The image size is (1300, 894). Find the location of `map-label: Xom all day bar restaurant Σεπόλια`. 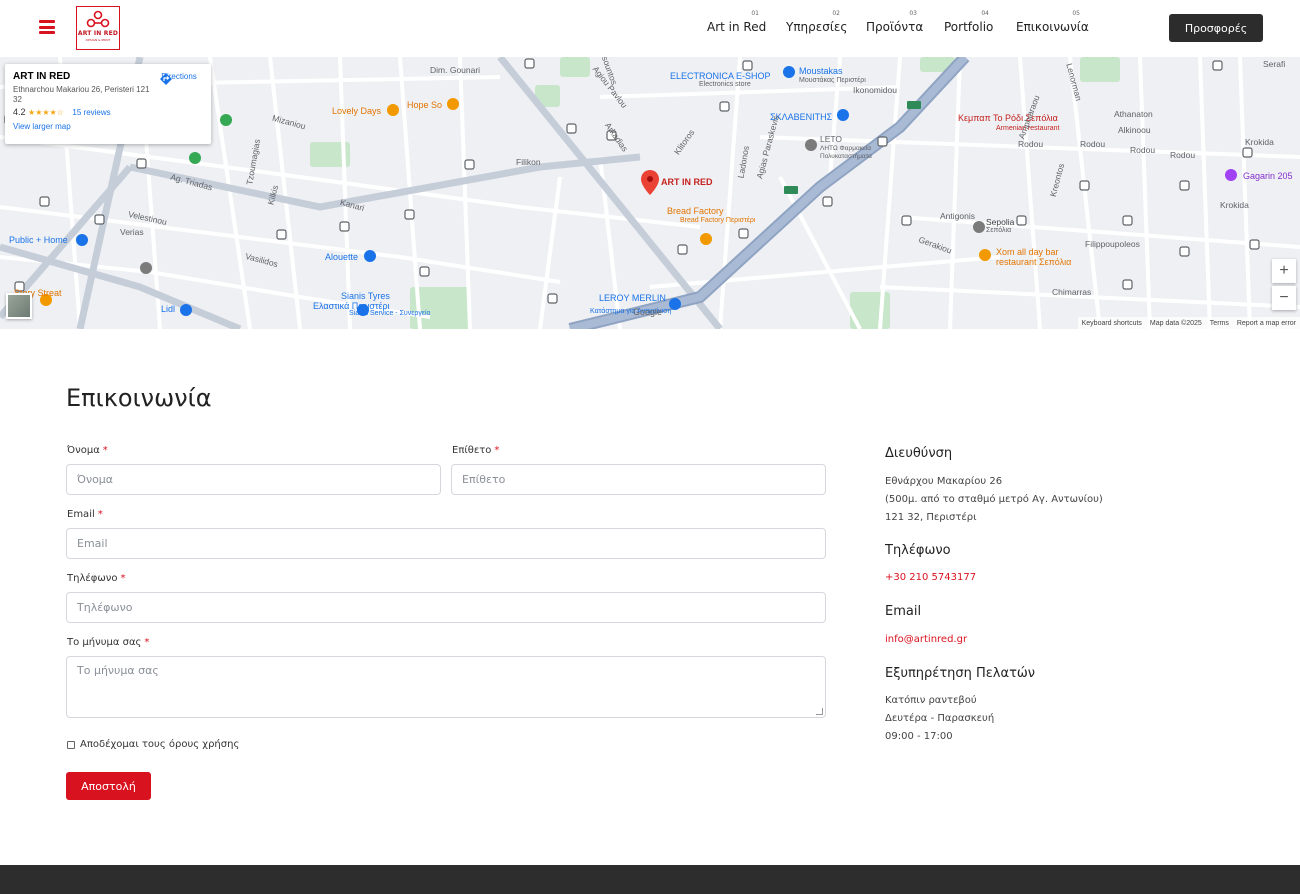

map-label: Xom all day bar restaurant Σεπόλια is located at coordinates (1034, 257).